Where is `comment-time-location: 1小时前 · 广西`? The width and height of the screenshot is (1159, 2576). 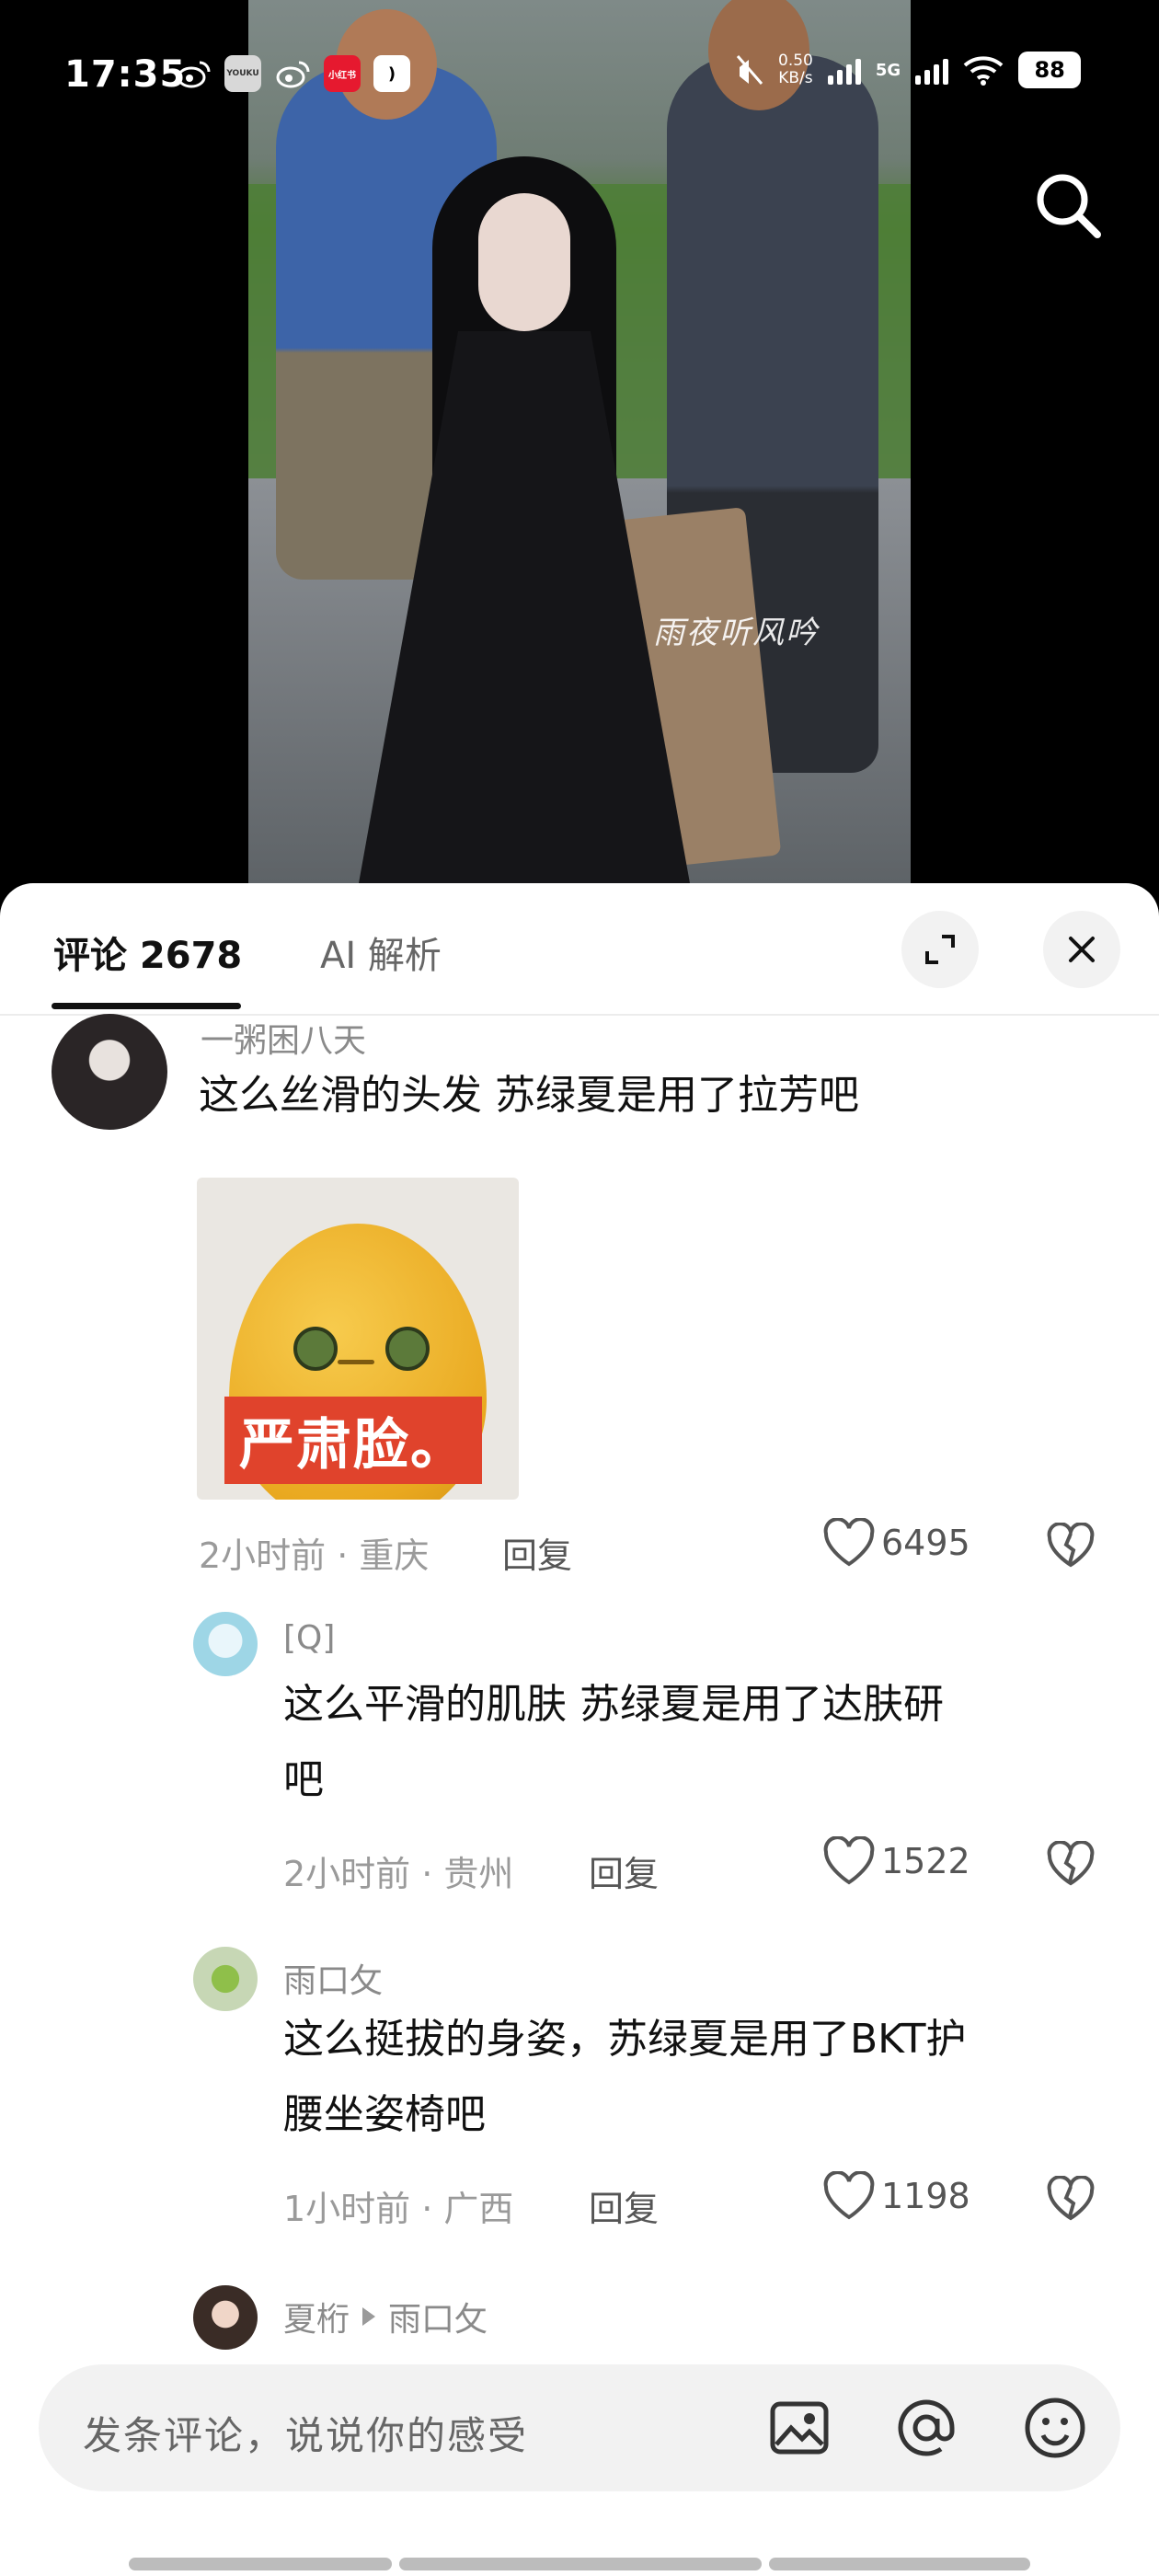
comment-time-location: 1小时前 · 广西 is located at coordinates (398, 2209).